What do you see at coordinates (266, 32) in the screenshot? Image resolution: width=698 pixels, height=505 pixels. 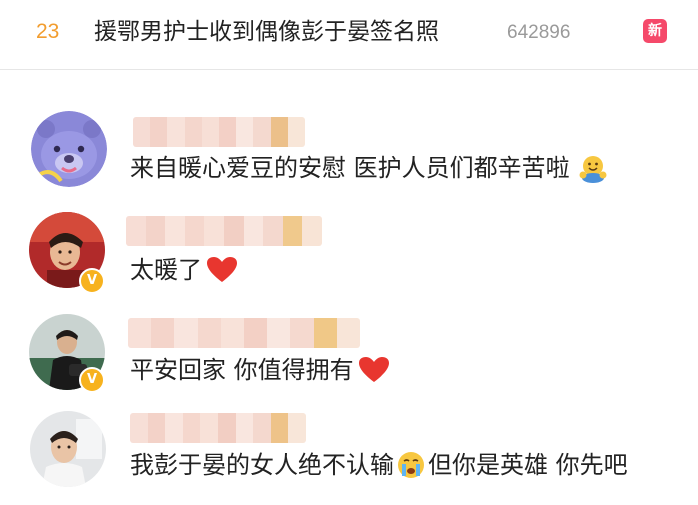 I see `trend-title: 援鄂男护士收到偶像彭于晏签名照` at bounding box center [266, 32].